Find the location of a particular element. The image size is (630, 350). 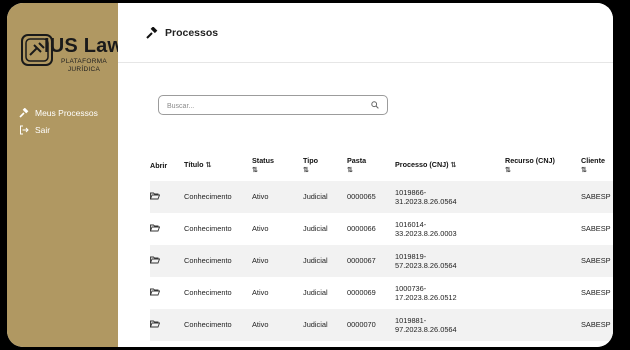

cell-processo: 1019881- 97.2023.8.26.0564 is located at coordinates (450, 325).